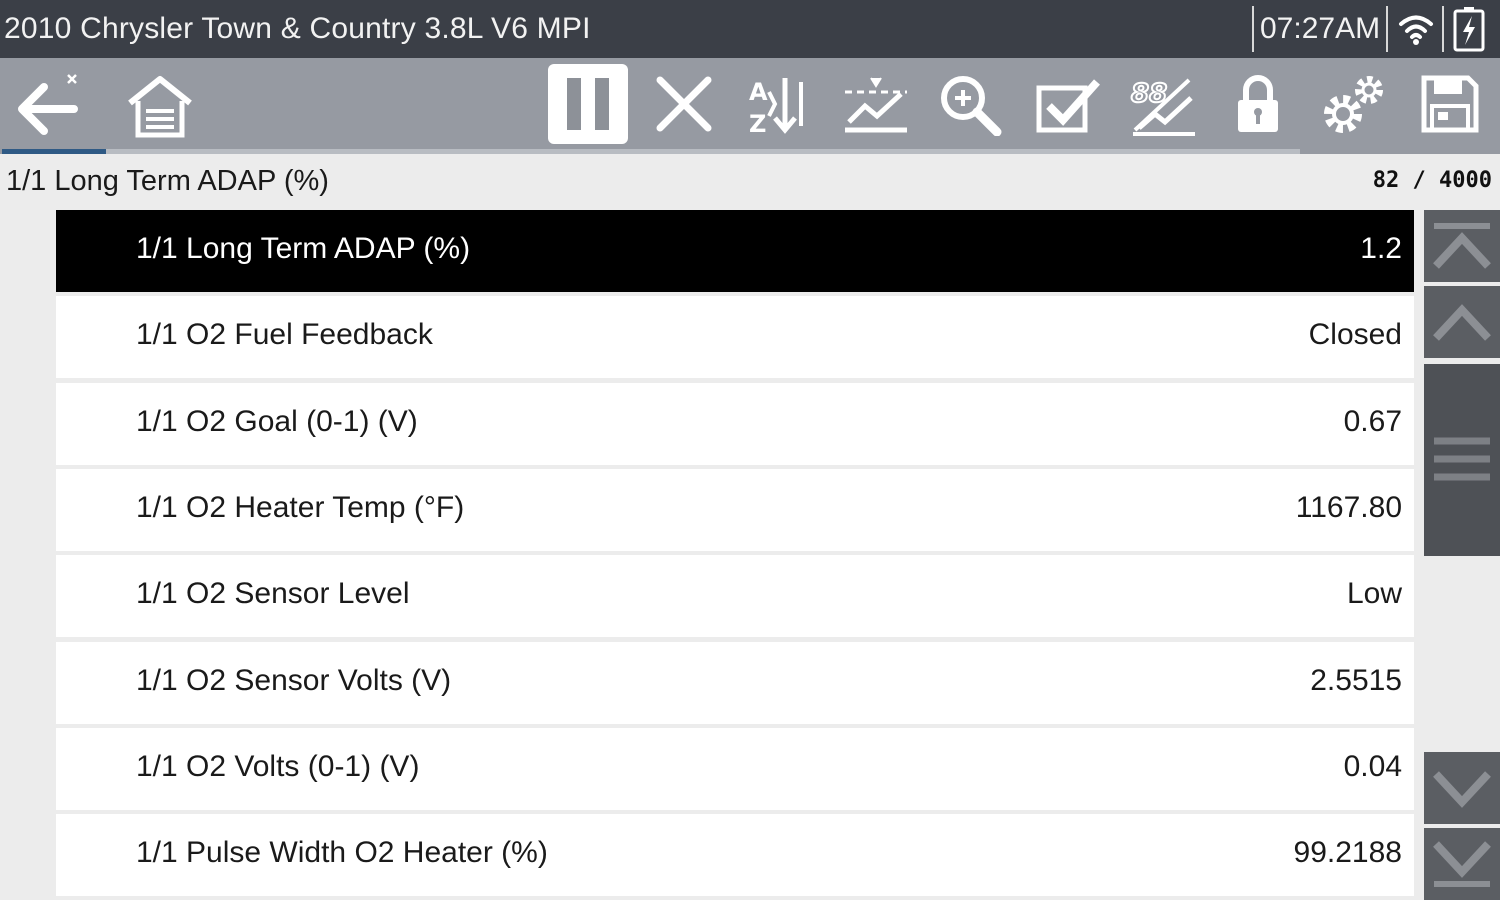 The image size is (1500, 900). Describe the element at coordinates (735, 423) in the screenshot. I see `pid-row: 1/1 O2 Goal (0-1) (V) 0.67` at that location.